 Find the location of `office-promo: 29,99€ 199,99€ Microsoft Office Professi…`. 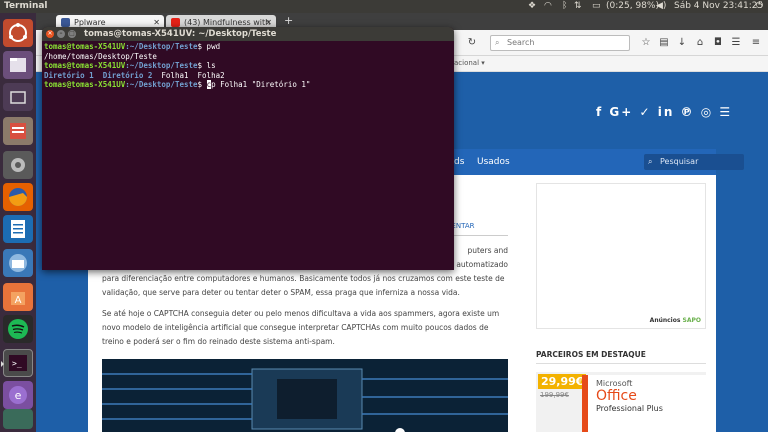

office-promo: 29,99€ 199,99€ Microsoft Office Professi… is located at coordinates (621, 402).